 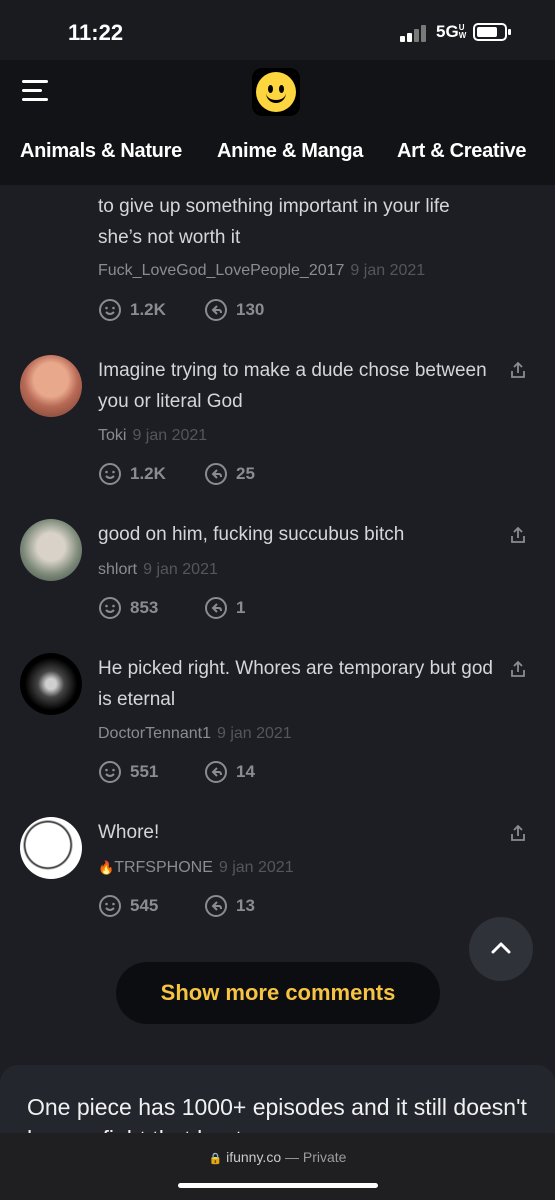 I want to click on tab-animals-nature: Animals & Nature, so click(x=101, y=151).